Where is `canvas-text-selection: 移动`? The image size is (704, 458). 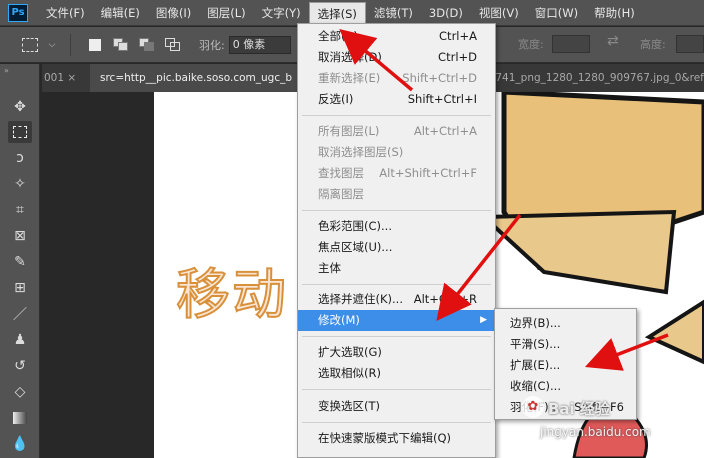
canvas-text-selection: 移动 is located at coordinates (231, 294).